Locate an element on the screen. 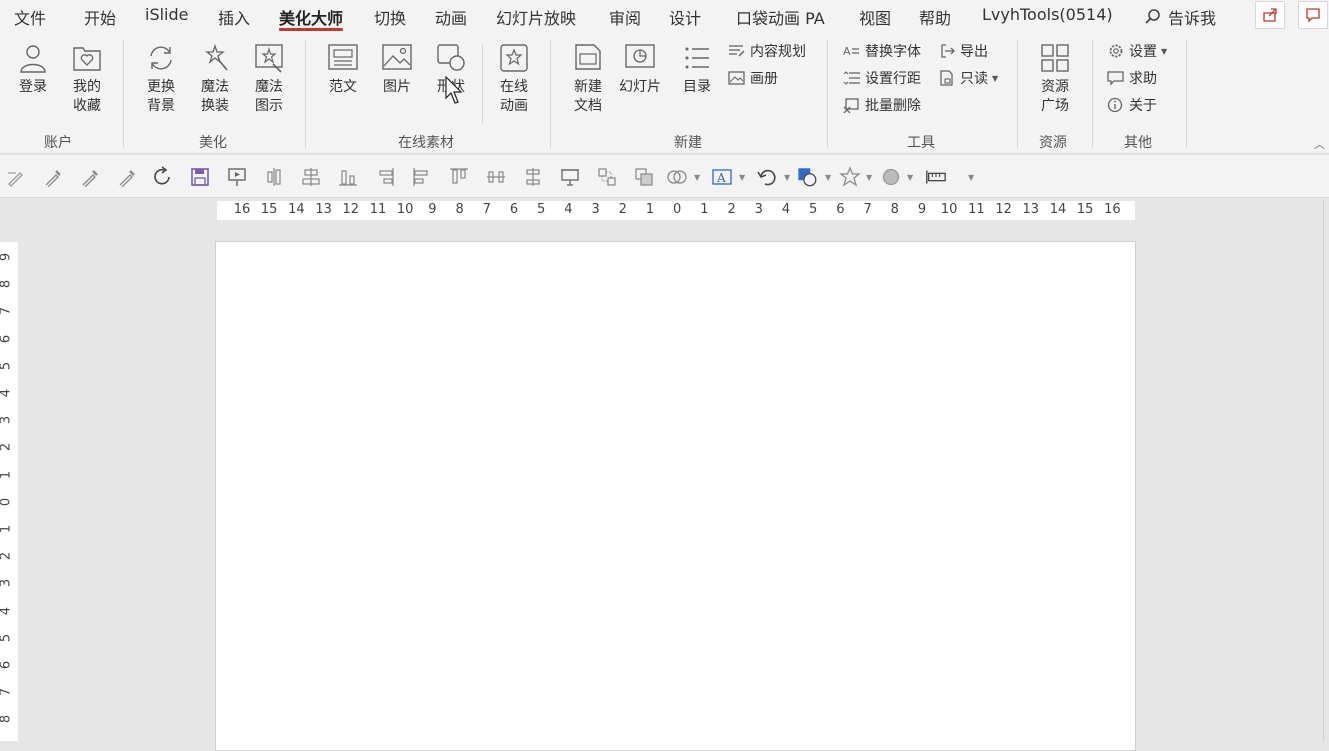 The width and height of the screenshot is (1329, 751). tab-view: 视图 is located at coordinates (875, 17).